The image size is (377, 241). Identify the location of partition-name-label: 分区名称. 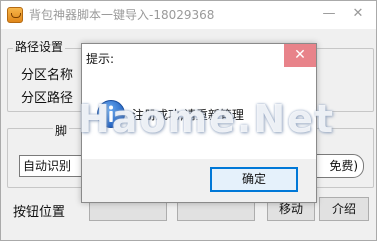
(47, 75).